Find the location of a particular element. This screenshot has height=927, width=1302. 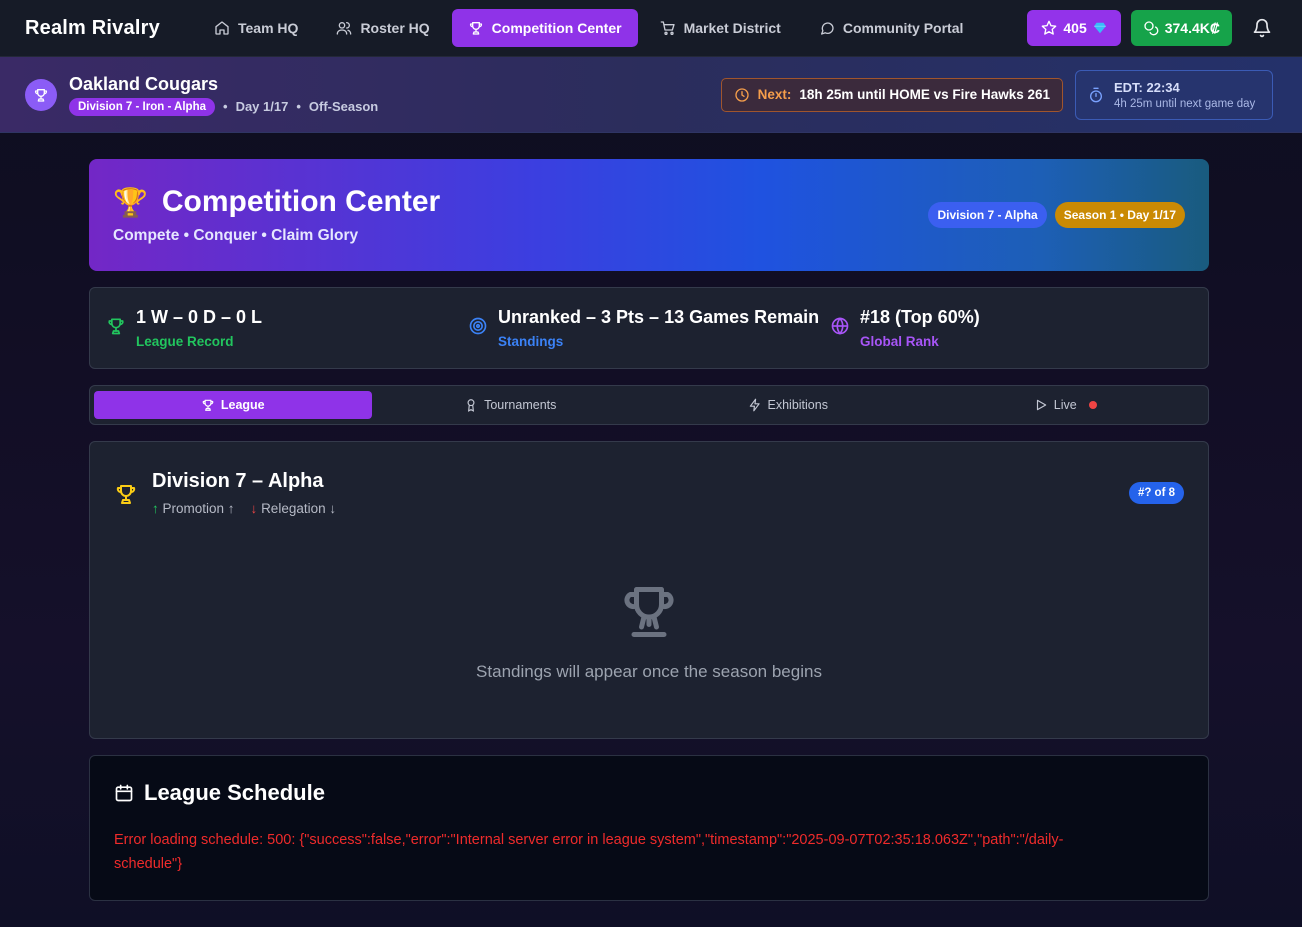

nav-label: Roster HQ is located at coordinates (395, 28).